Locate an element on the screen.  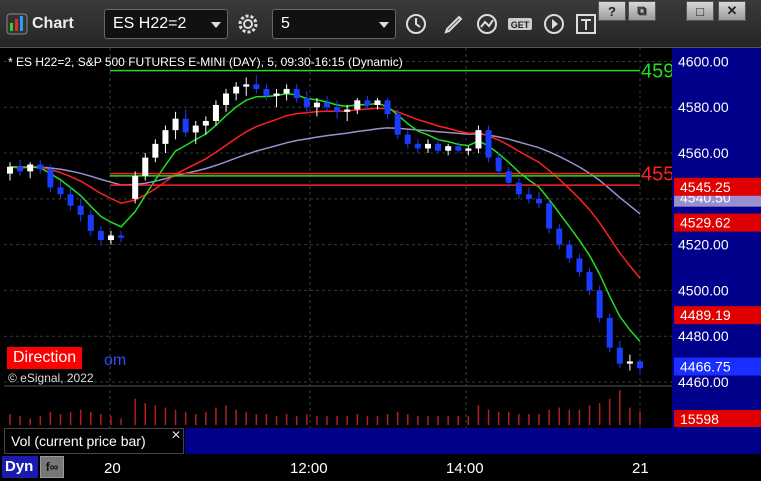
time-tick: 12:00 is located at coordinates (309, 468).